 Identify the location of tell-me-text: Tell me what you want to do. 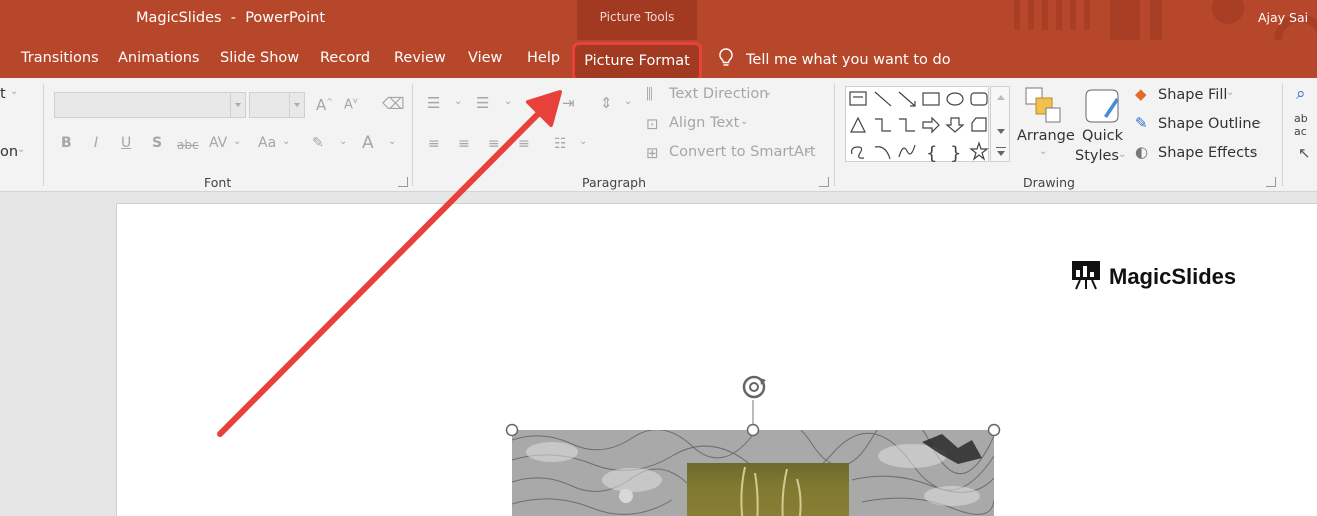
(848, 60).